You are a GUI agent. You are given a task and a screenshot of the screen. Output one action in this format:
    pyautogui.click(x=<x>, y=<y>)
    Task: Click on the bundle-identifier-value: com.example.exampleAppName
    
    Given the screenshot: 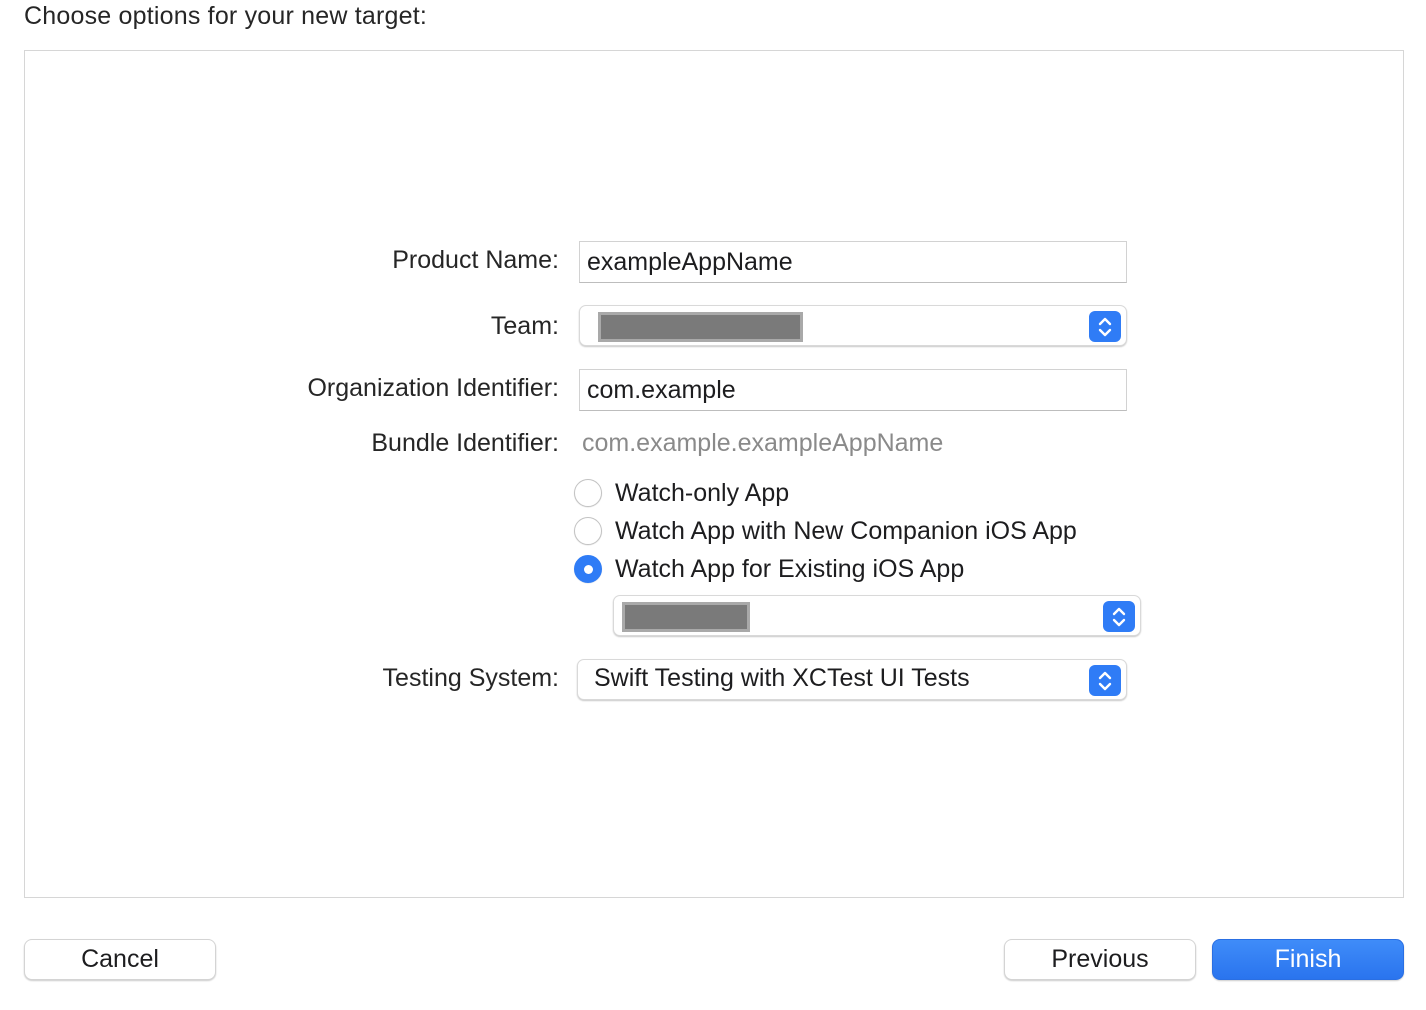 What is the action you would take?
    pyautogui.click(x=763, y=443)
    